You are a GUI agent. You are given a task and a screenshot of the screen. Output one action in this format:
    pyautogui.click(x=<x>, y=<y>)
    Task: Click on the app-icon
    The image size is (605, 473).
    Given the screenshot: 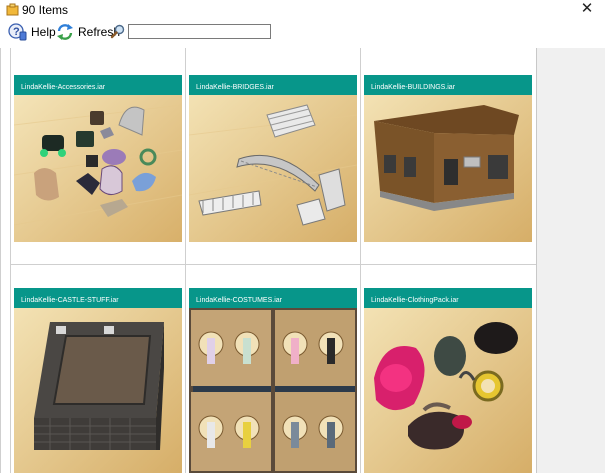 What is the action you would take?
    pyautogui.click(x=12, y=9)
    